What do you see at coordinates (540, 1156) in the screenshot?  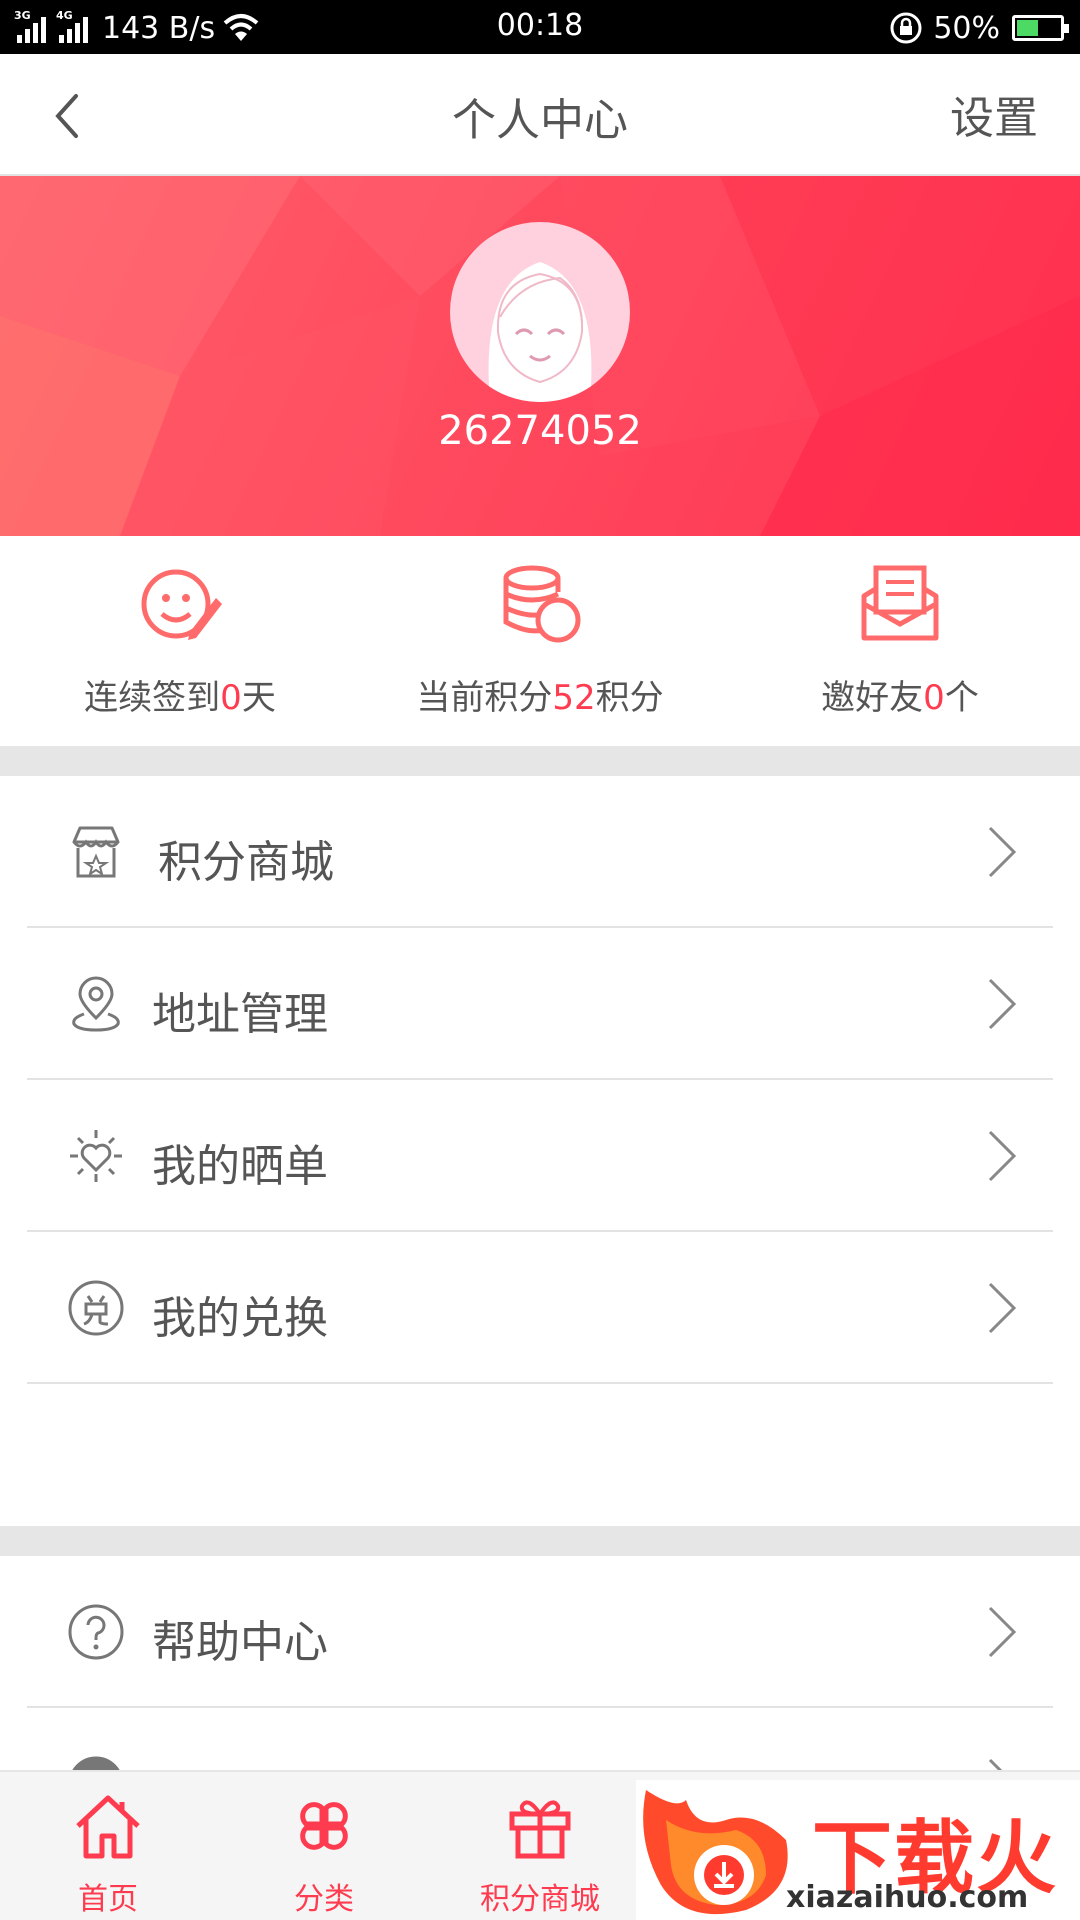 I see `menu-item-my-shares: 我的晒单` at bounding box center [540, 1156].